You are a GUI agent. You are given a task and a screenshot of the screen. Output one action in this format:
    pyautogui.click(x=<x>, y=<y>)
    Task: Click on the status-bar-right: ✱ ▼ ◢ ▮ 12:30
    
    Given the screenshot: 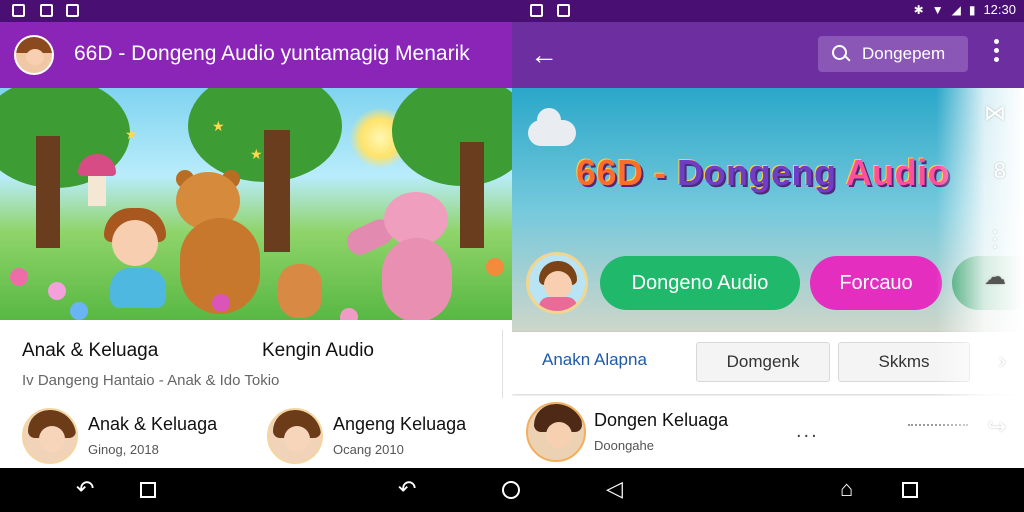 What is the action you would take?
    pyautogui.click(x=965, y=9)
    